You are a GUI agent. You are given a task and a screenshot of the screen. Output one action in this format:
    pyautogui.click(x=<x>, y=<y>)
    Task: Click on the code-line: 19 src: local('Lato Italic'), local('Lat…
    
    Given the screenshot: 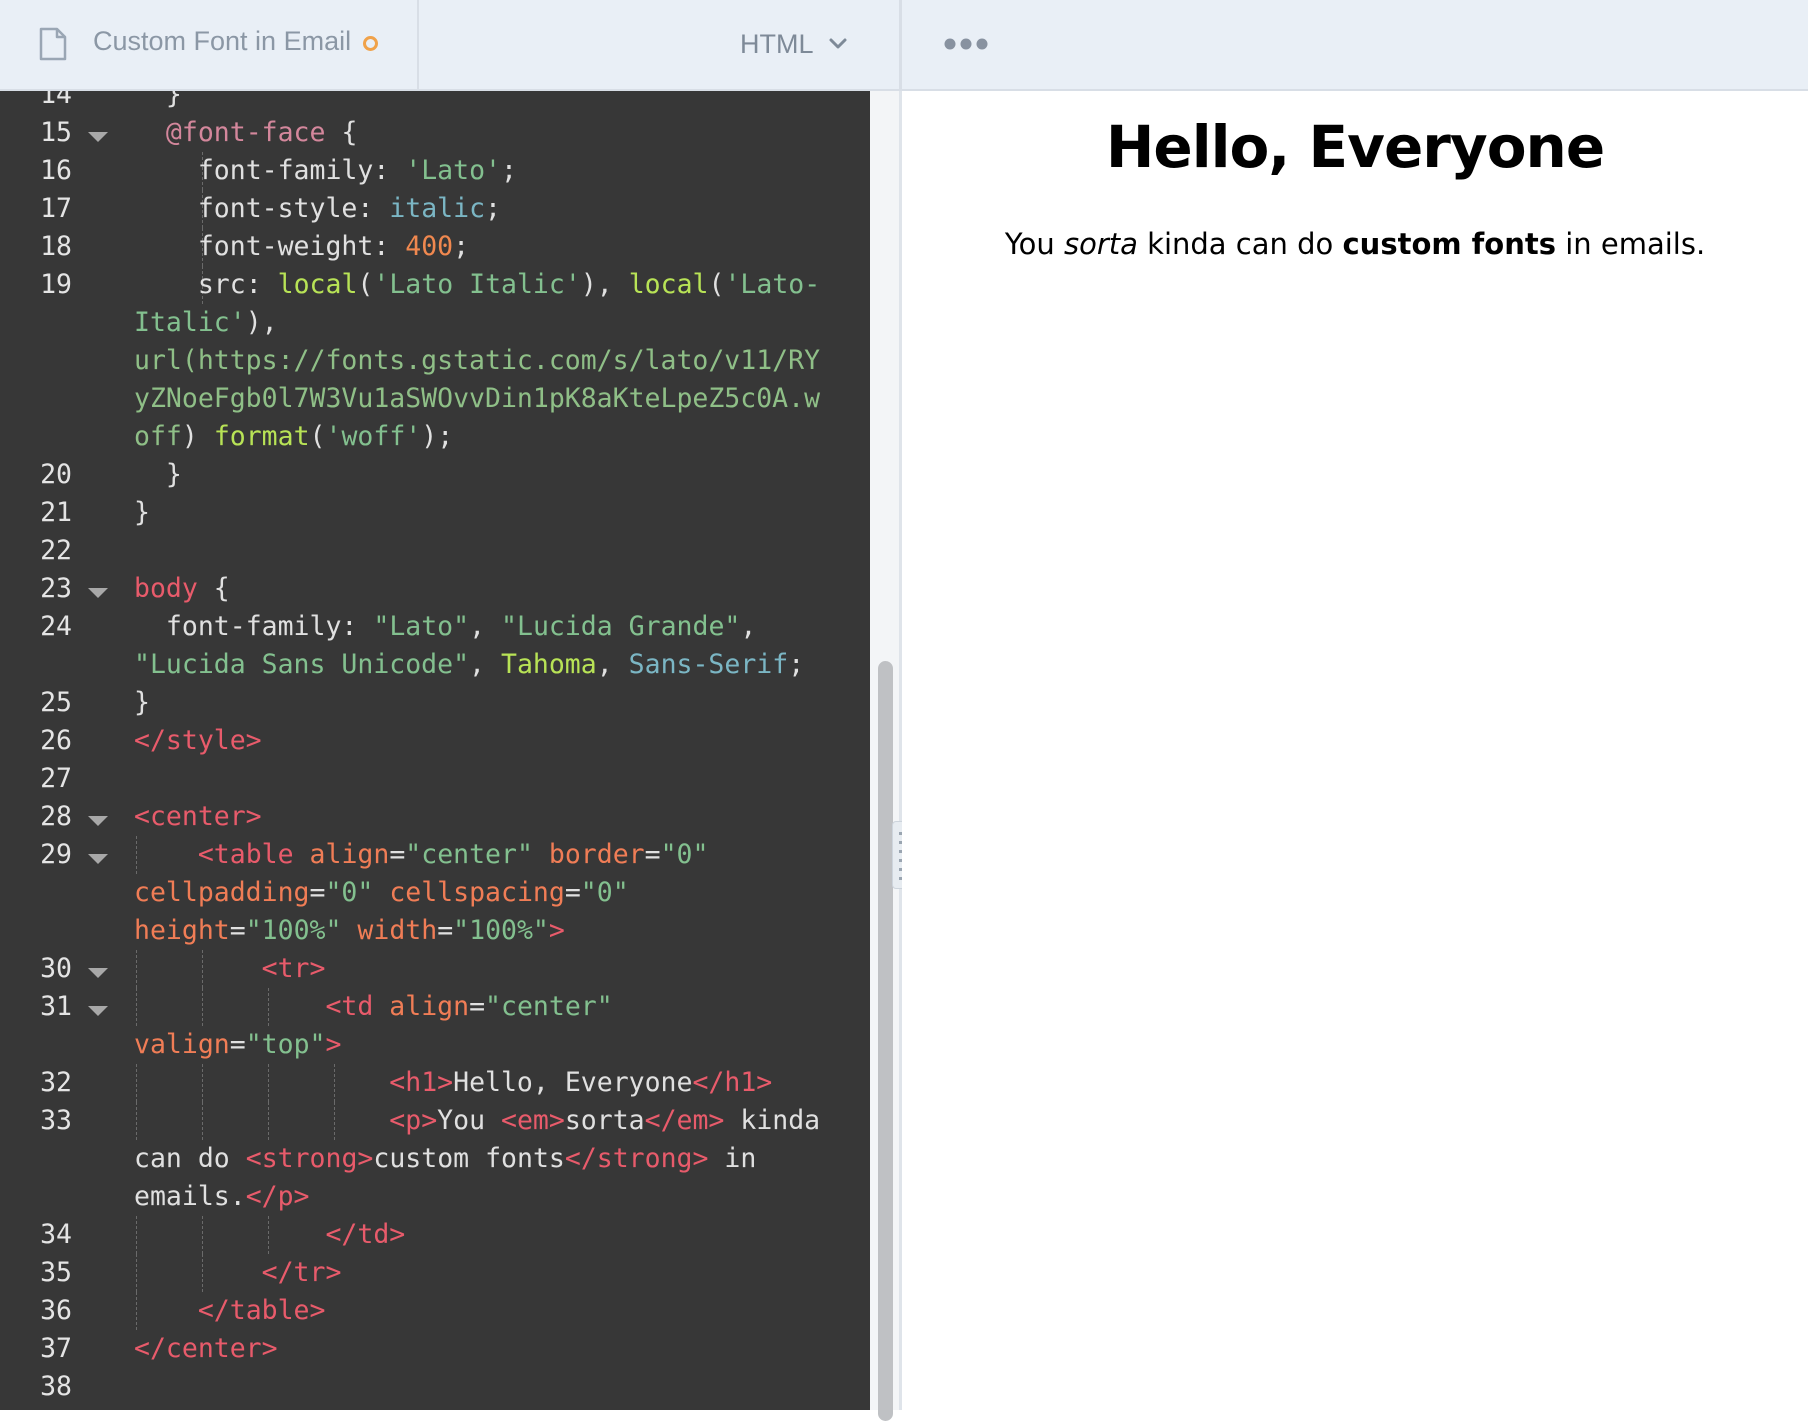 What is the action you would take?
    pyautogui.click(x=435, y=285)
    